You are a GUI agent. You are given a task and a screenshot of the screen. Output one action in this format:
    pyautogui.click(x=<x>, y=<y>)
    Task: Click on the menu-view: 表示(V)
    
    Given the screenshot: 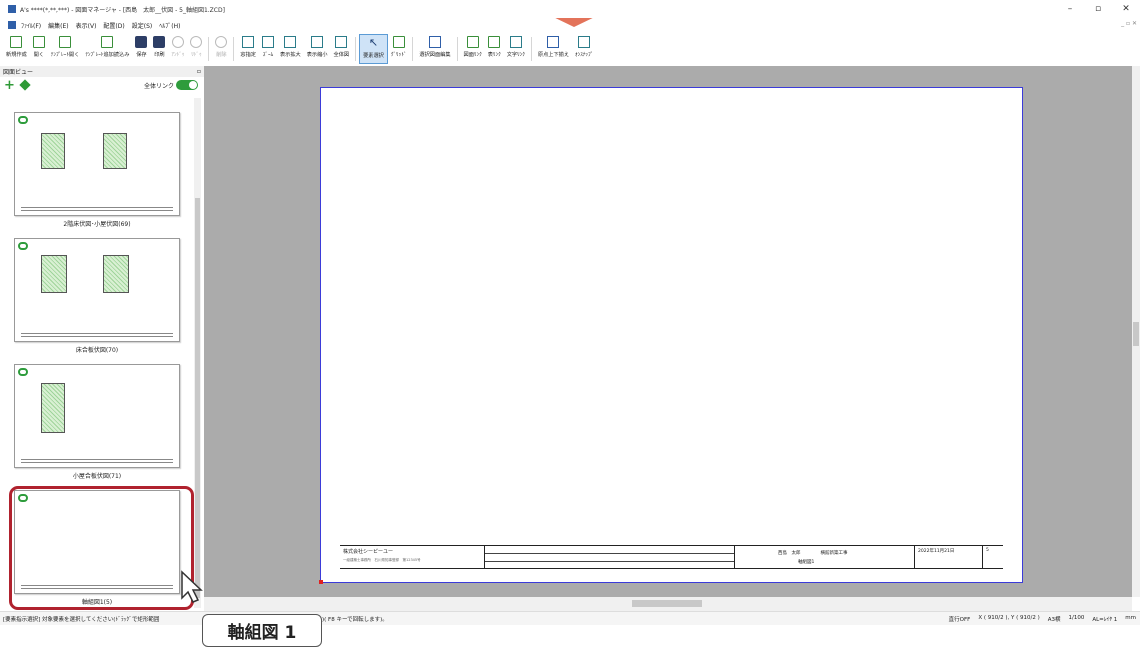 What is the action you would take?
    pyautogui.click(x=86, y=25)
    